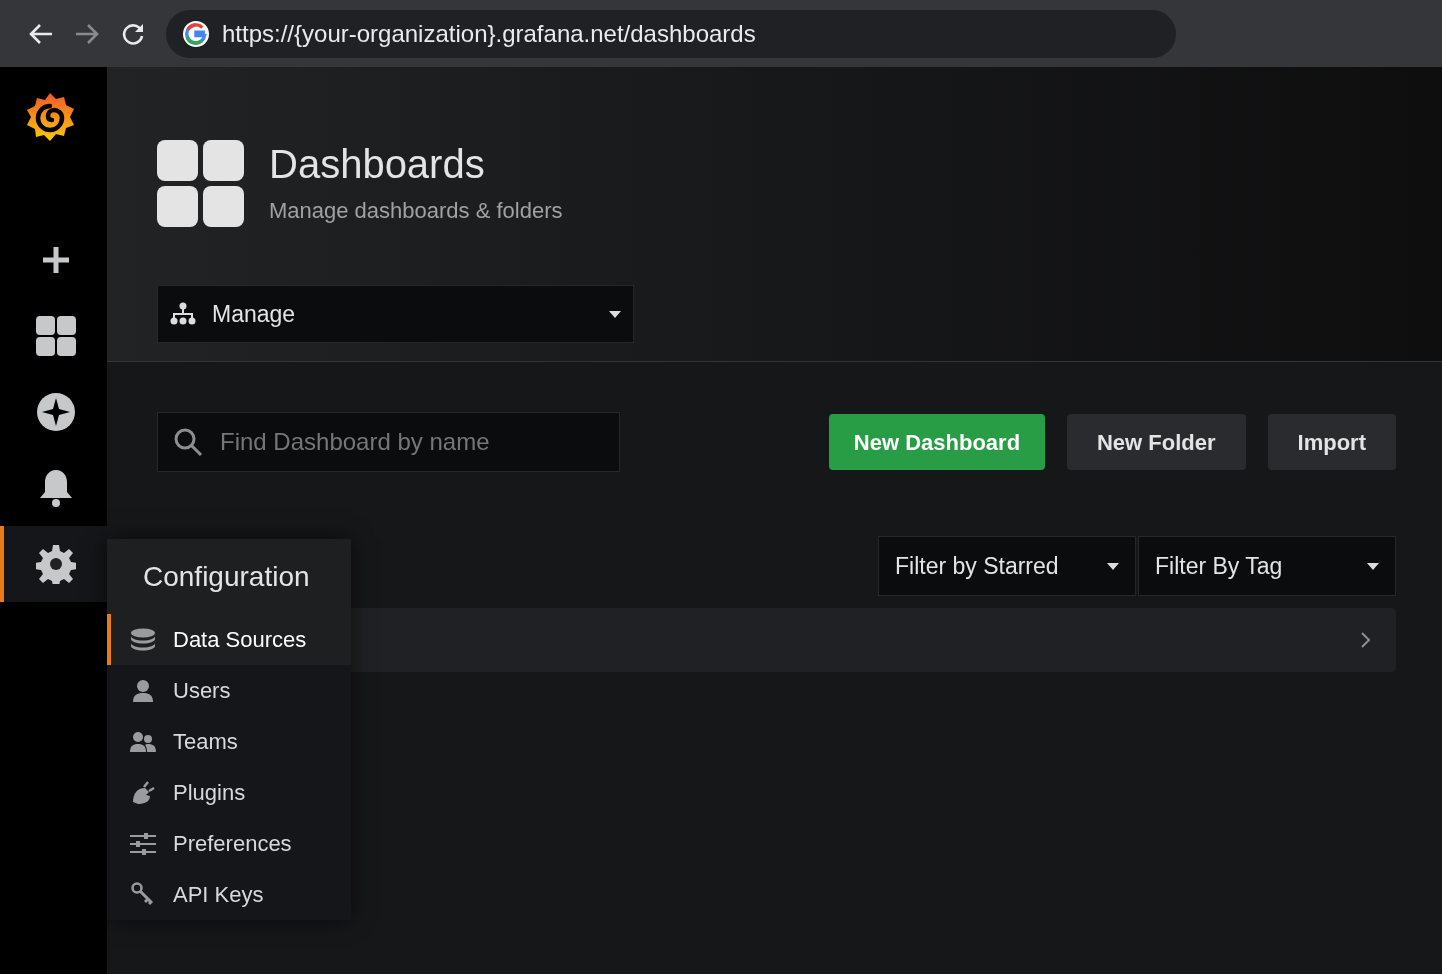 The width and height of the screenshot is (1442, 974). I want to click on sliders-icon, so click(143, 843).